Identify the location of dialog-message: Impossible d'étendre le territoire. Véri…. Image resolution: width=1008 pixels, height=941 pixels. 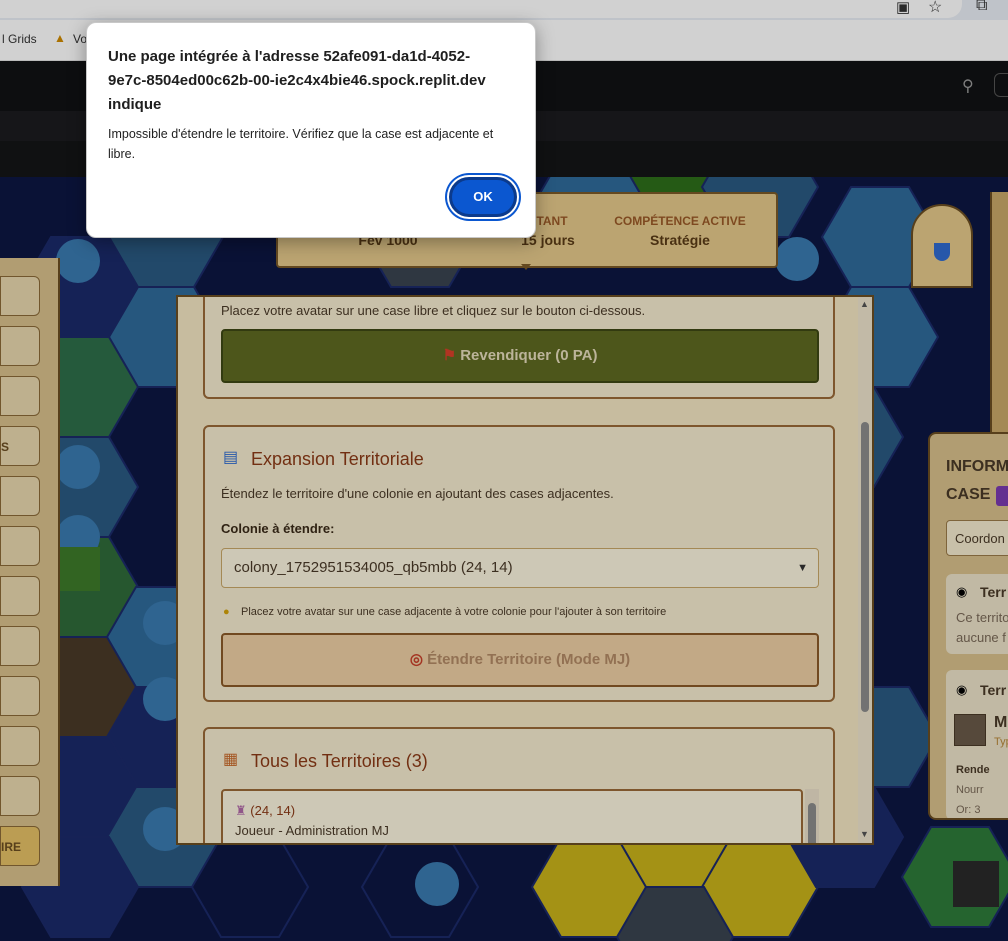
(301, 144).